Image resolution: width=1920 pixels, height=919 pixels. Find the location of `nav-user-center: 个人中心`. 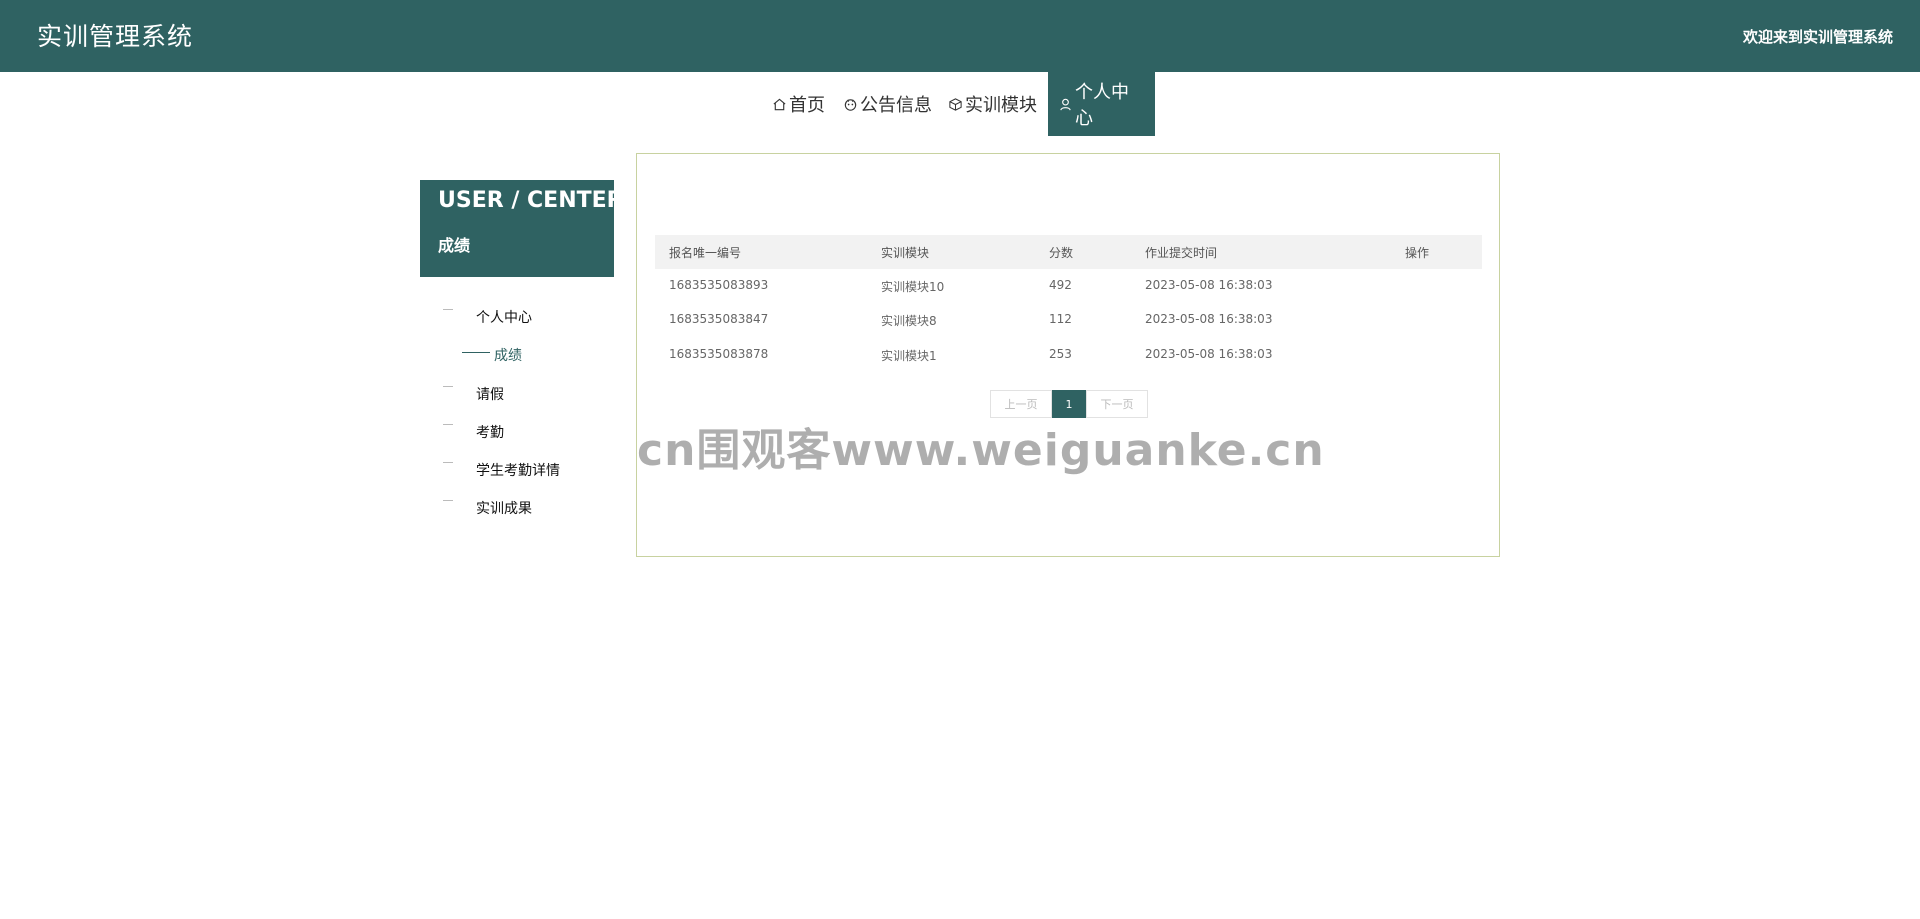

nav-user-center: 个人中心 is located at coordinates (1101, 104).